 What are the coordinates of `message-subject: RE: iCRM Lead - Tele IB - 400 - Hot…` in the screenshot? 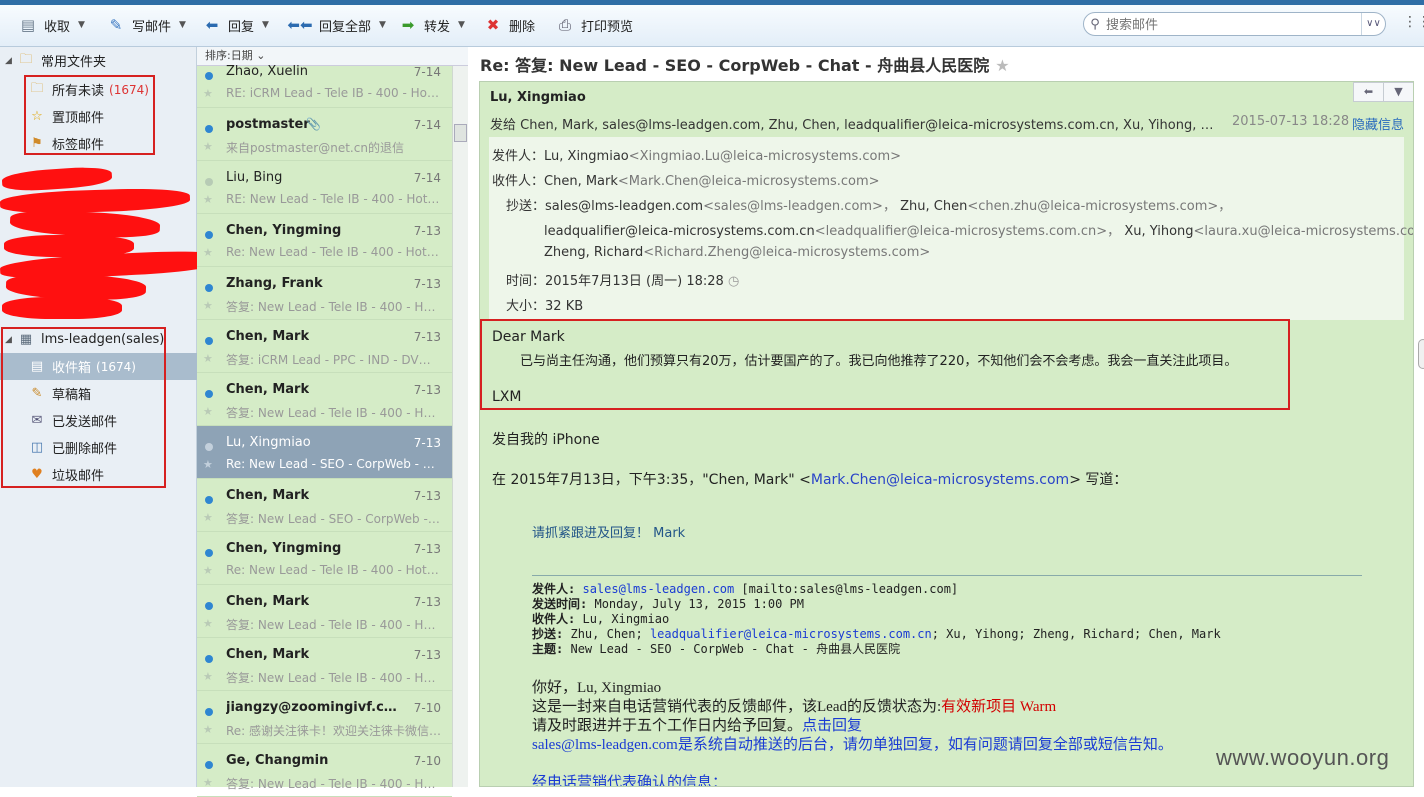 It's located at (334, 93).